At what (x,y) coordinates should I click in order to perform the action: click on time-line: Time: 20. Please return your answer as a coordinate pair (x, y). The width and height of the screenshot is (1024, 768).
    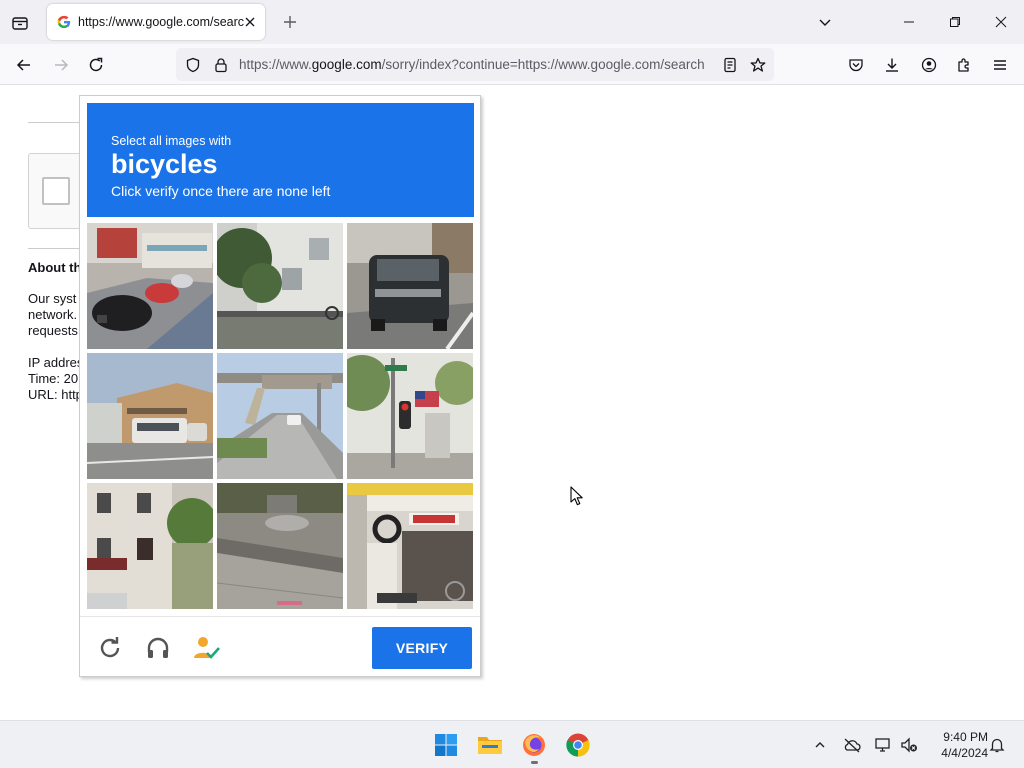
    Looking at the image, I should click on (53, 378).